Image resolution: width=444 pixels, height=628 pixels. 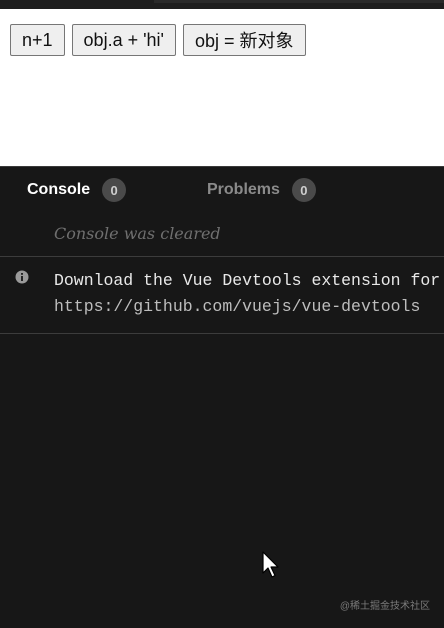 What do you see at coordinates (22, 277) in the screenshot?
I see `info-icon` at bounding box center [22, 277].